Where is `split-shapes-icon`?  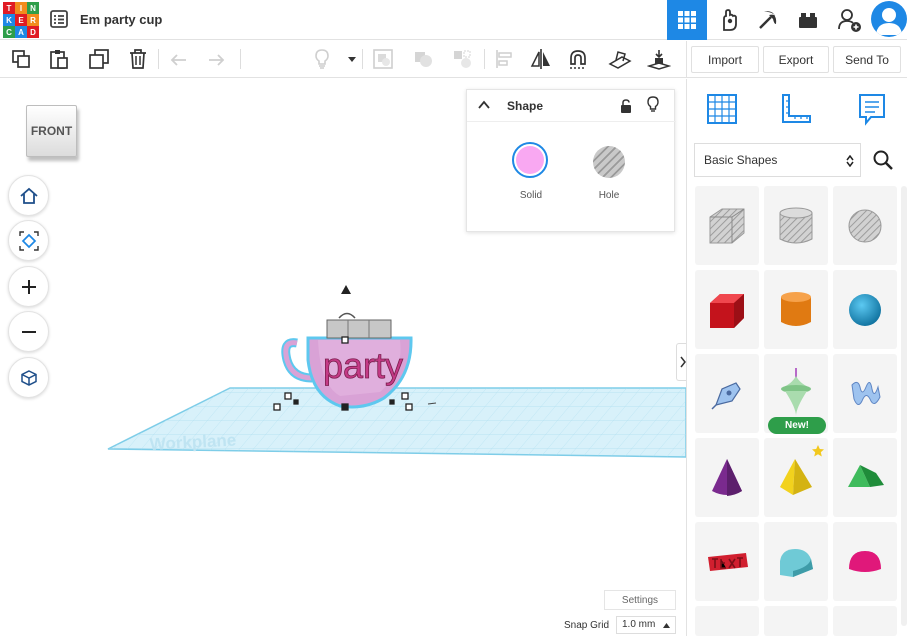 split-shapes-icon is located at coordinates (462, 59).